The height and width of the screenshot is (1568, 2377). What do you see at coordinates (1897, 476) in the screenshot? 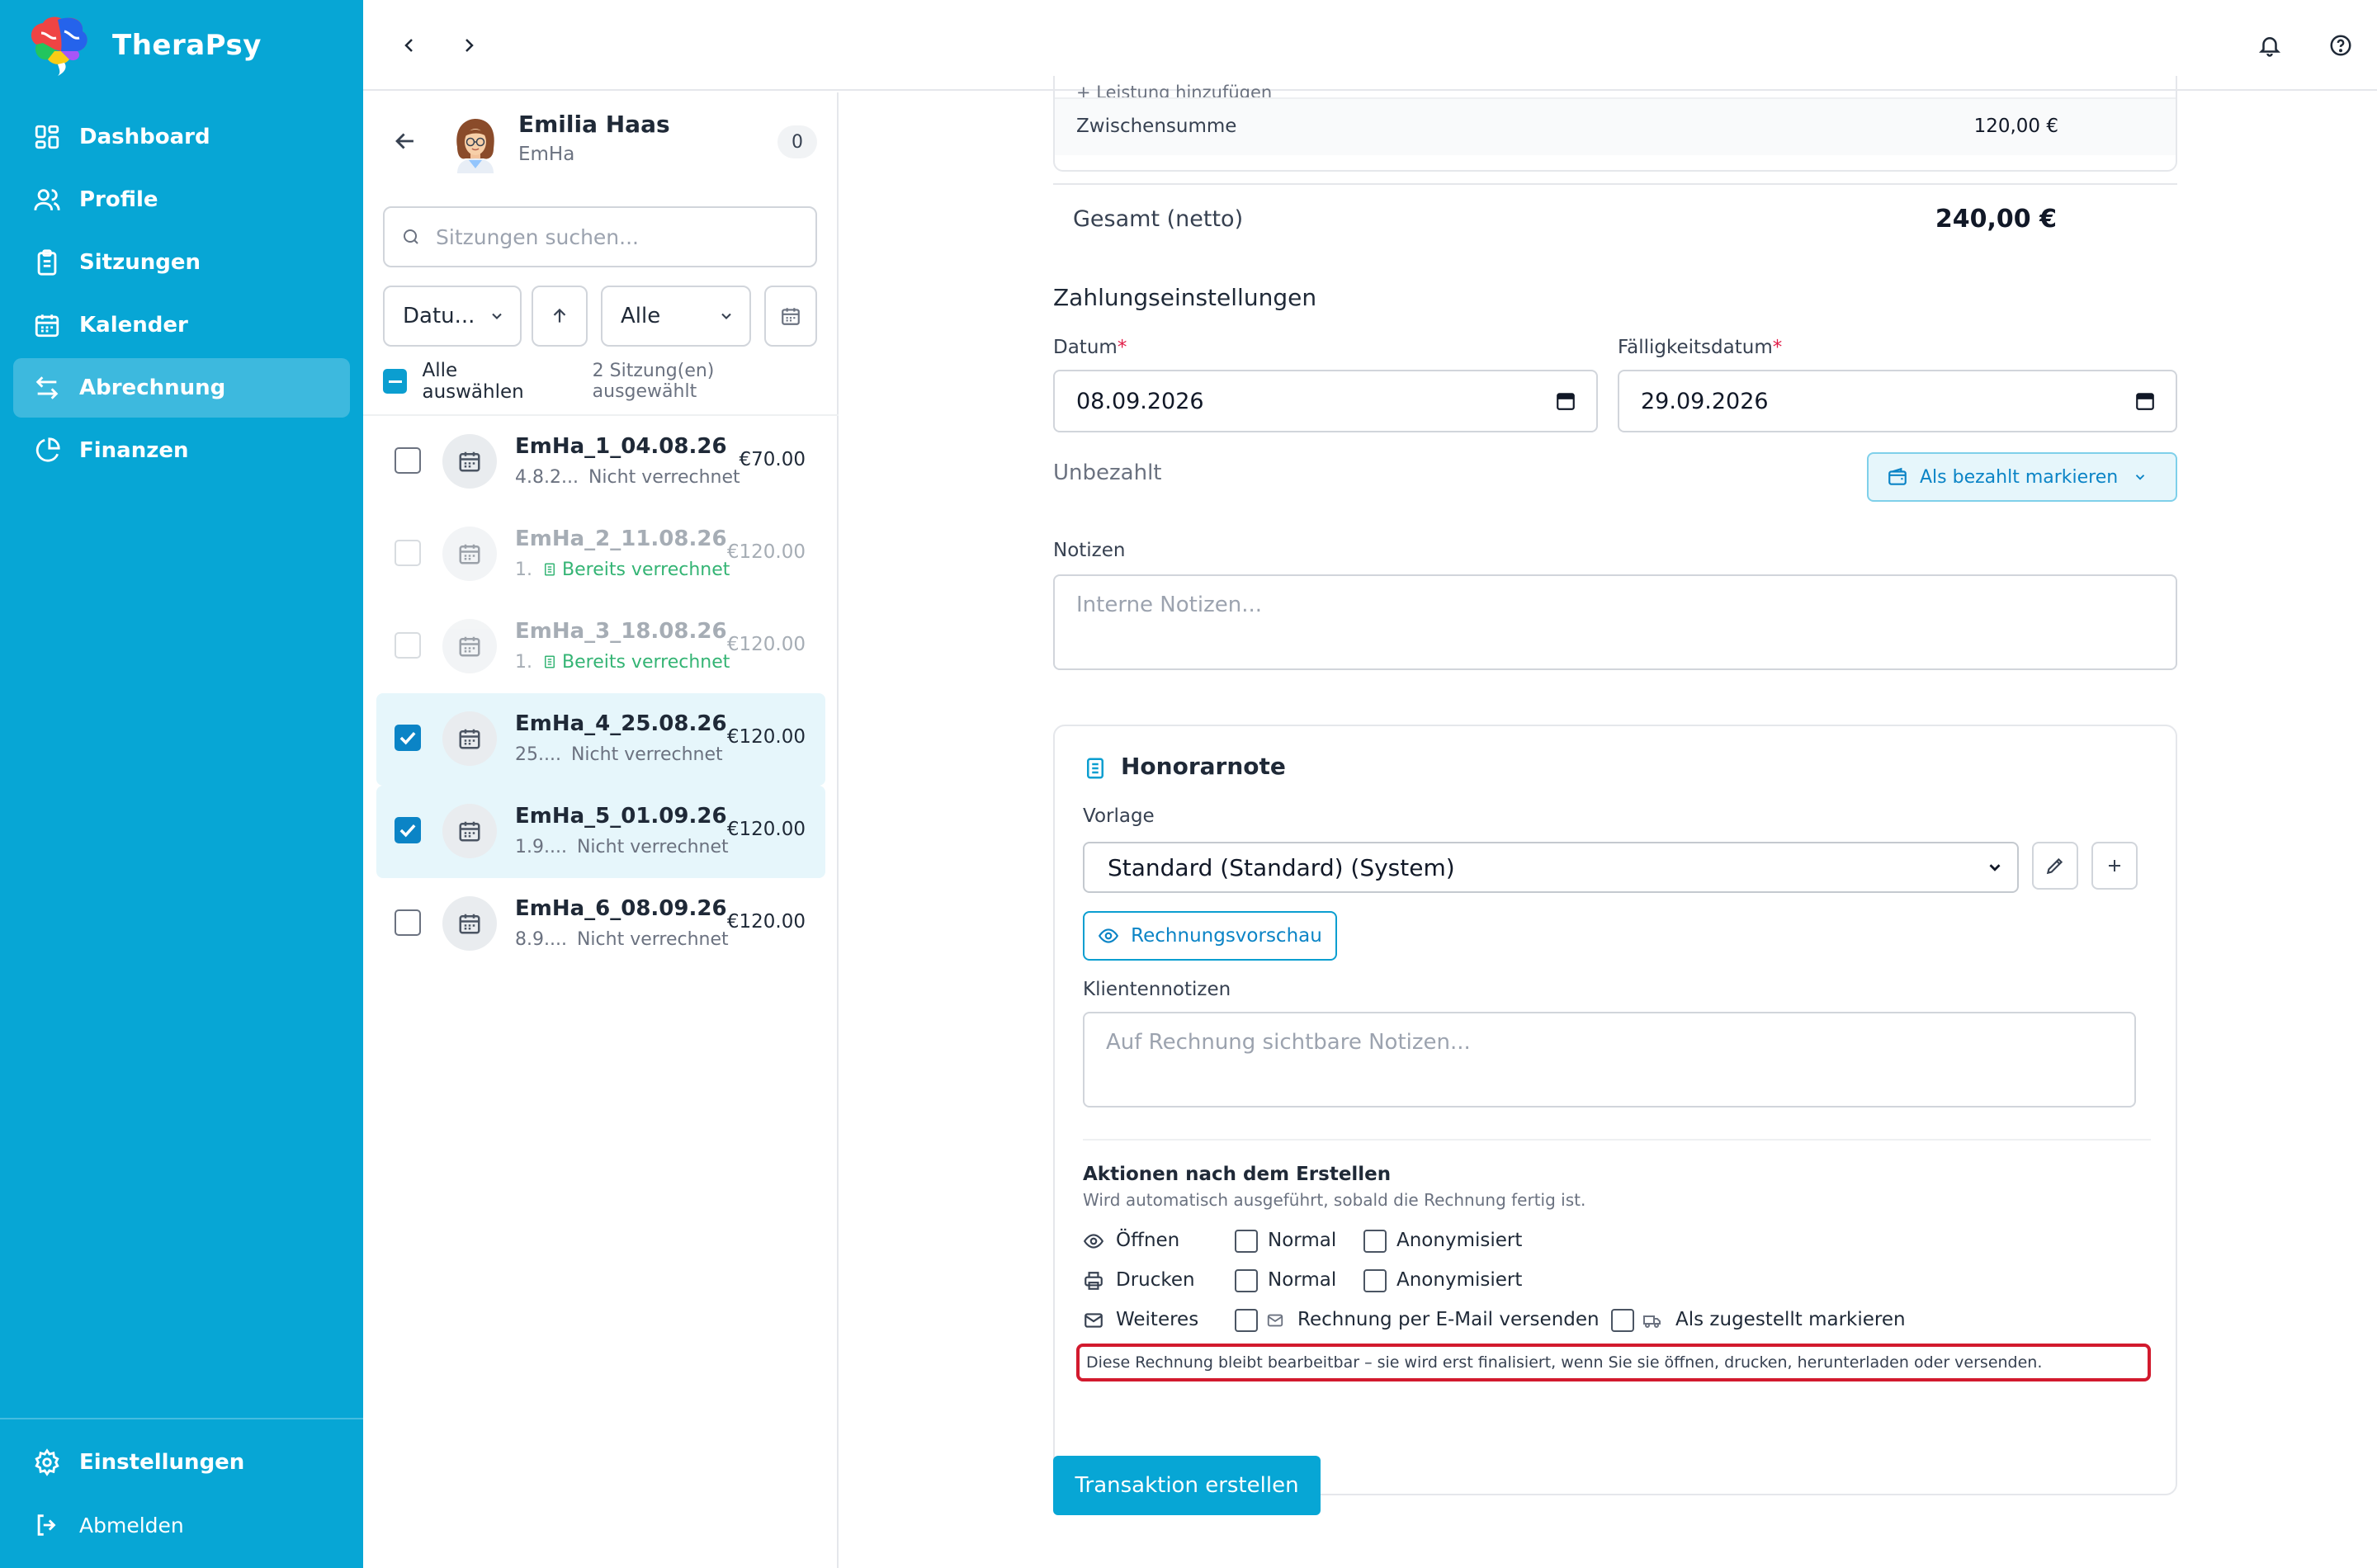
I see `wallet-icon` at bounding box center [1897, 476].